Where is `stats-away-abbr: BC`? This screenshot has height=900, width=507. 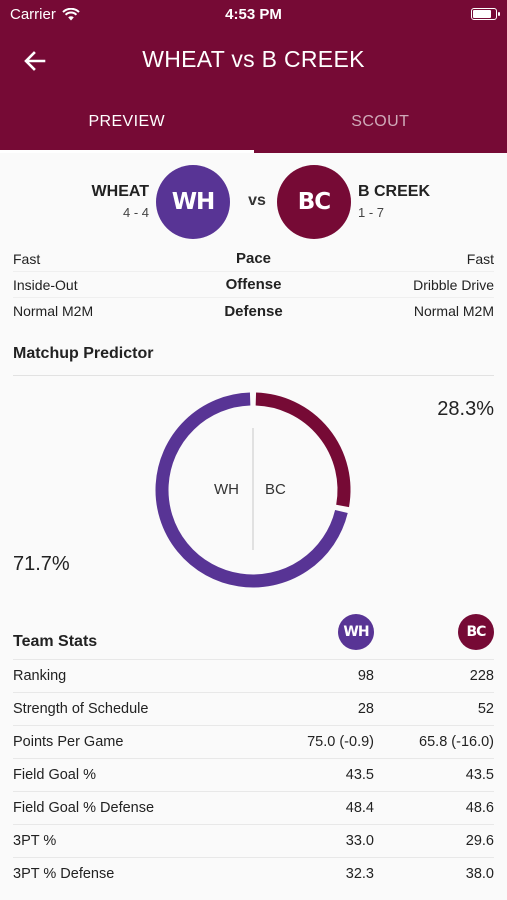 stats-away-abbr: BC is located at coordinates (476, 632).